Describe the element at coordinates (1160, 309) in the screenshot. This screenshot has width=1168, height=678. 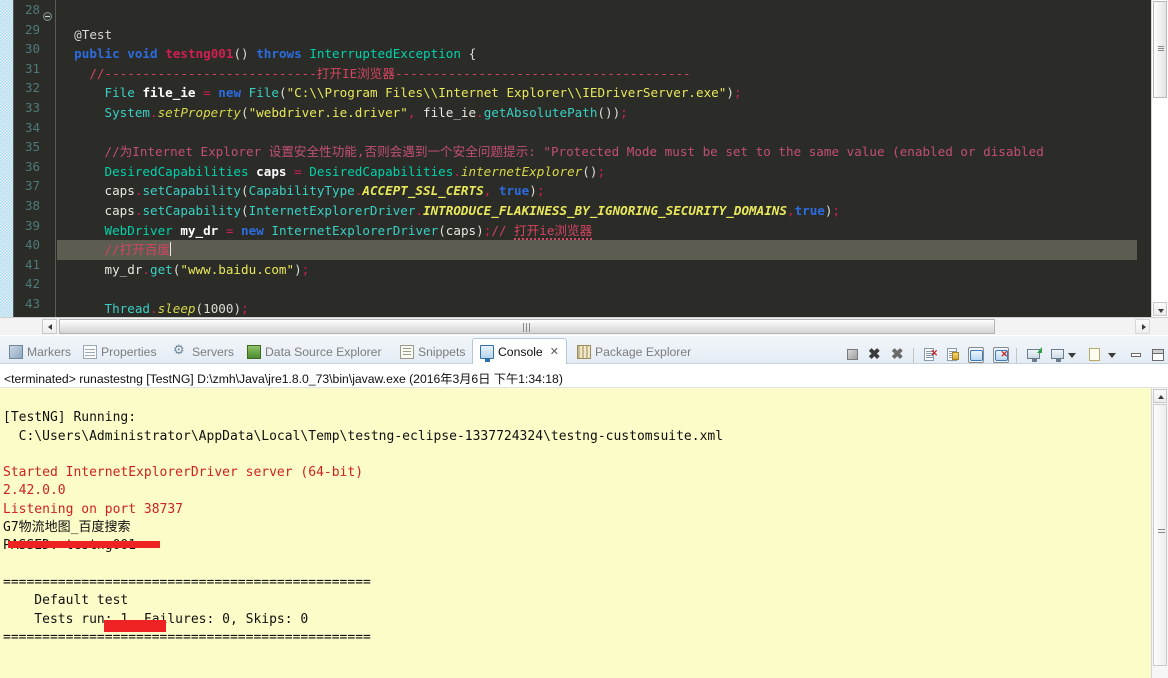
I see `scroll-down-arrow-icon` at that location.